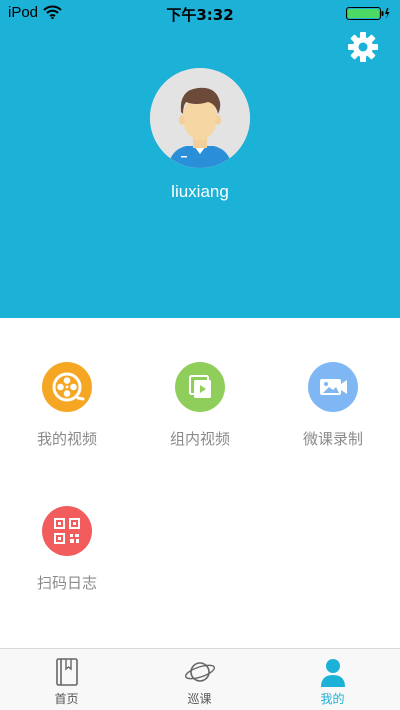  I want to click on menu-item-label: 组内视频, so click(199, 439).